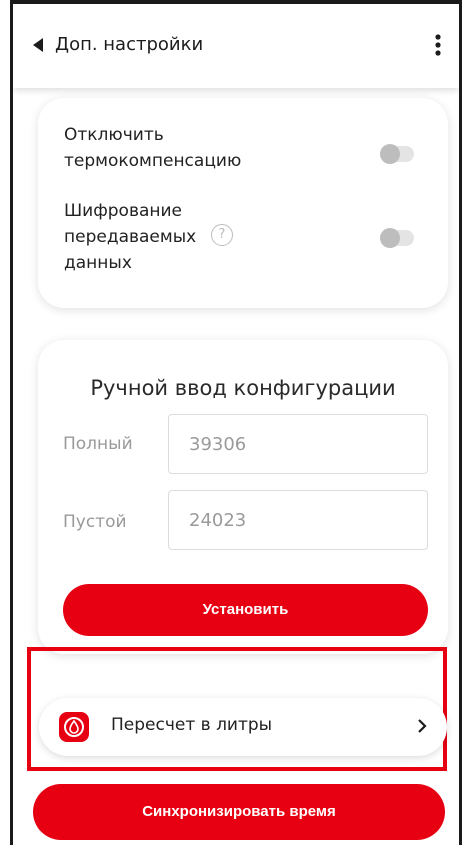 The height and width of the screenshot is (845, 470). I want to click on more-vertical-icon, so click(438, 45).